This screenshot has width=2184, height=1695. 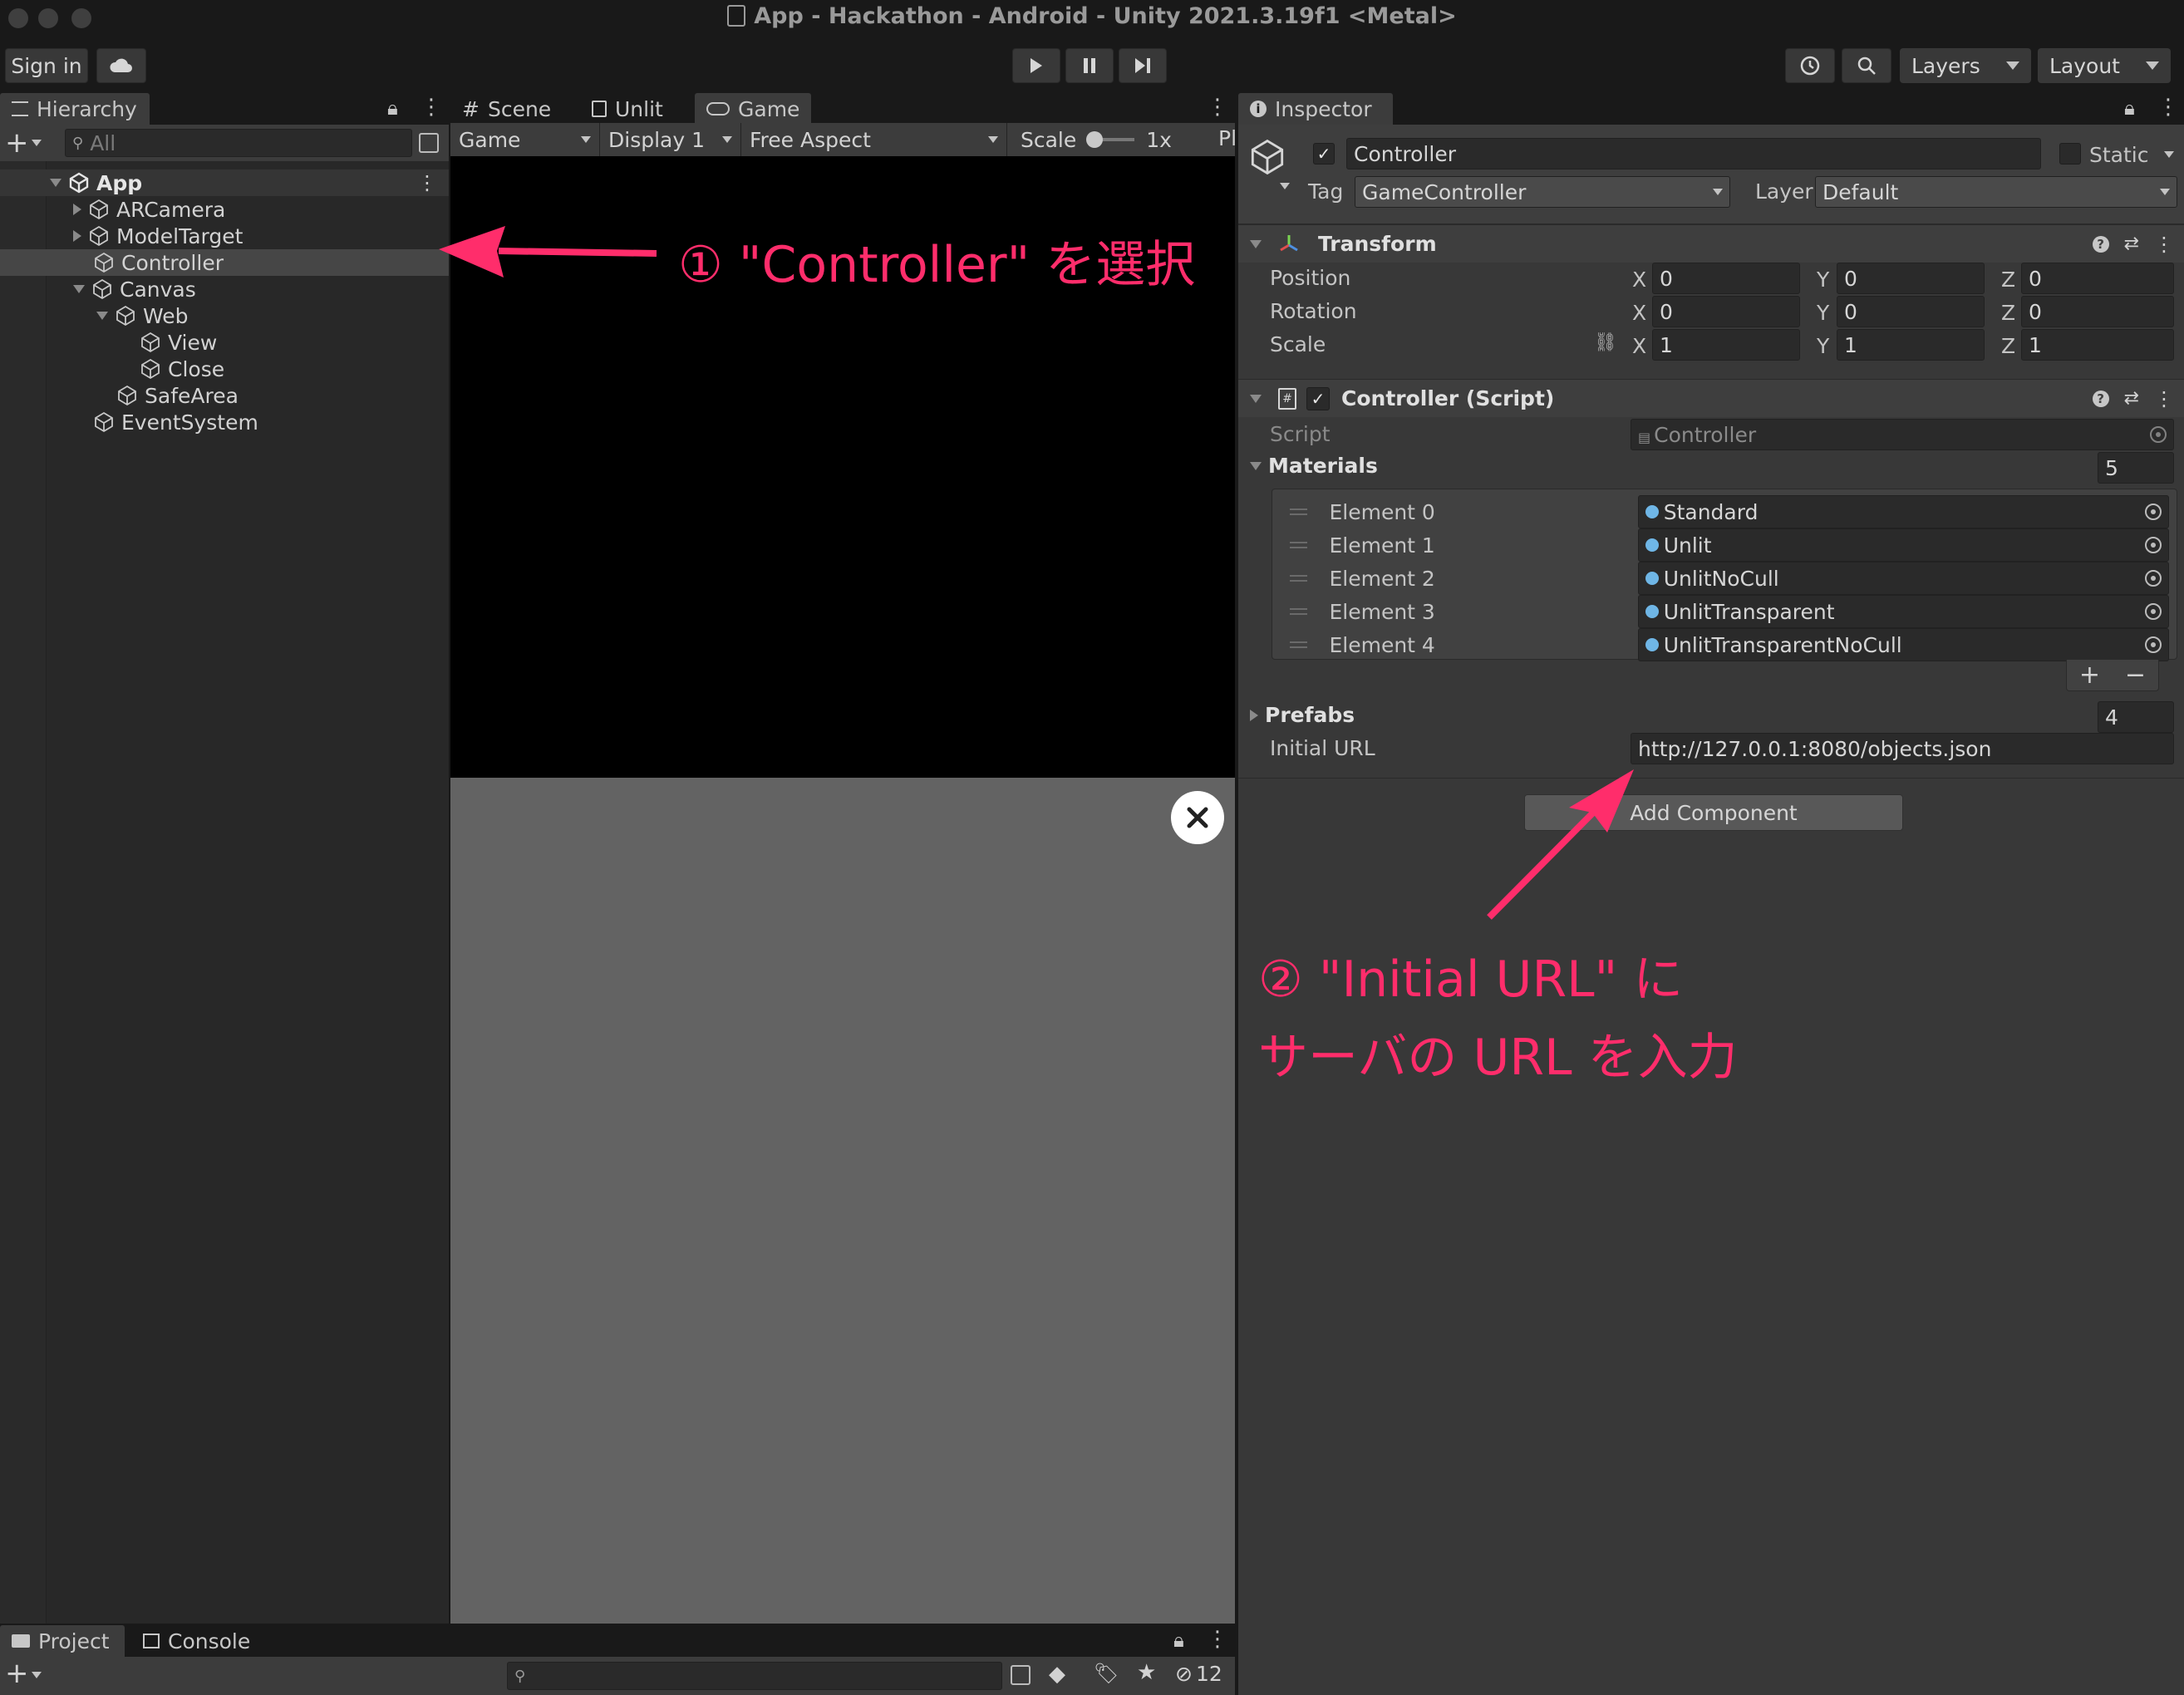 I want to click on annotation-step-2-line-2: サーバの URL を入力, so click(x=1498, y=1058).